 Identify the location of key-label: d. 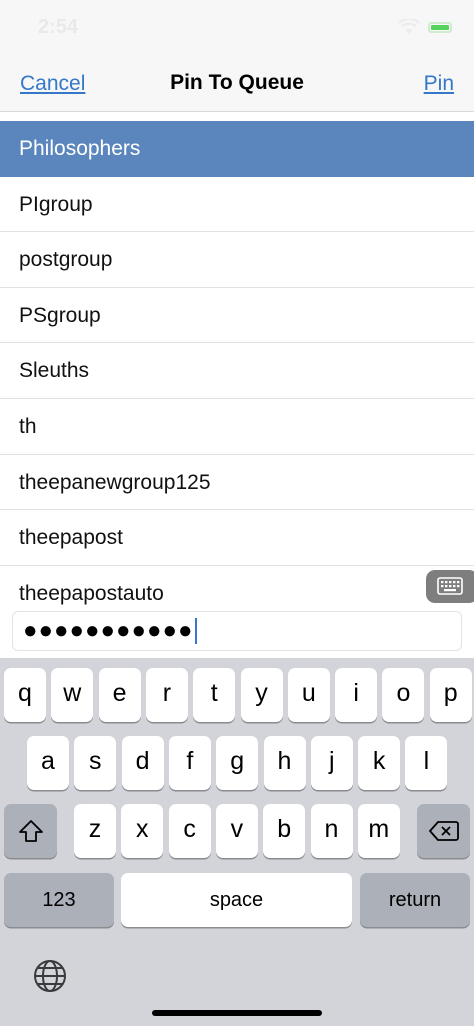
(142, 761).